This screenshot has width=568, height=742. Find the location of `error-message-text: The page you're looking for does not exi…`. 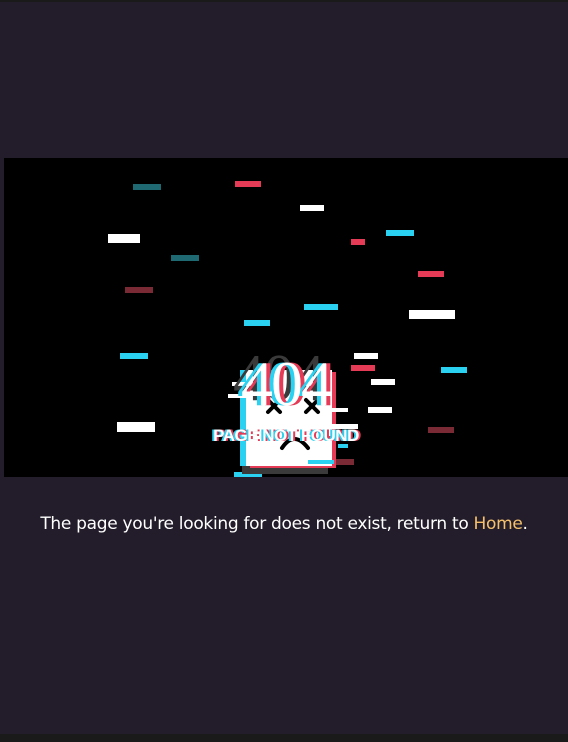

error-message-text: The page you're looking for does not exi… is located at coordinates (257, 524).